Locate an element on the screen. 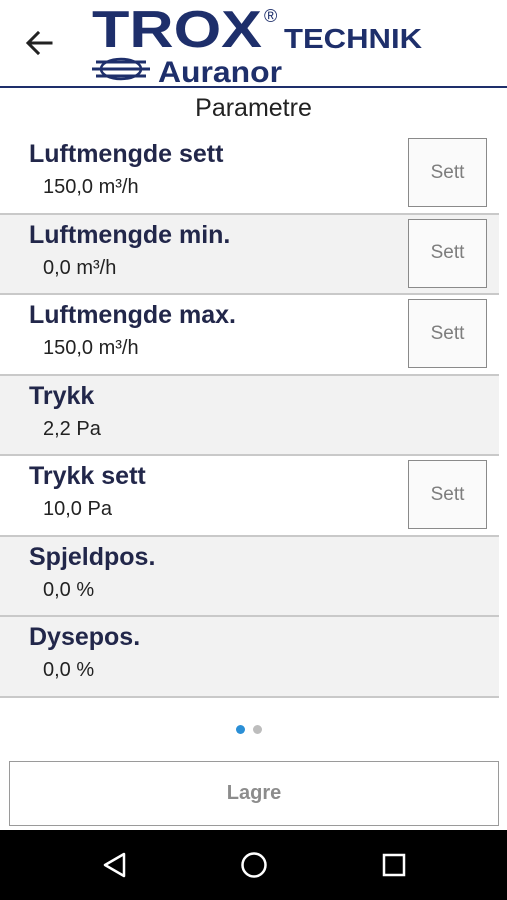 The height and width of the screenshot is (900, 507). page-dot-active is located at coordinates (240, 729).